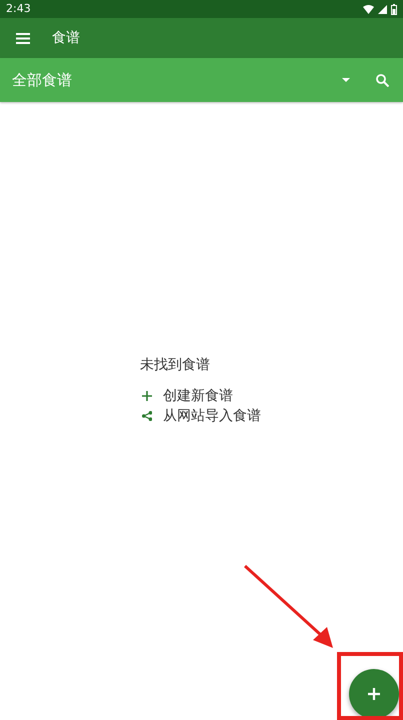 Image resolution: width=403 pixels, height=720 pixels. What do you see at coordinates (368, 9) in the screenshot?
I see `wifi-icon` at bounding box center [368, 9].